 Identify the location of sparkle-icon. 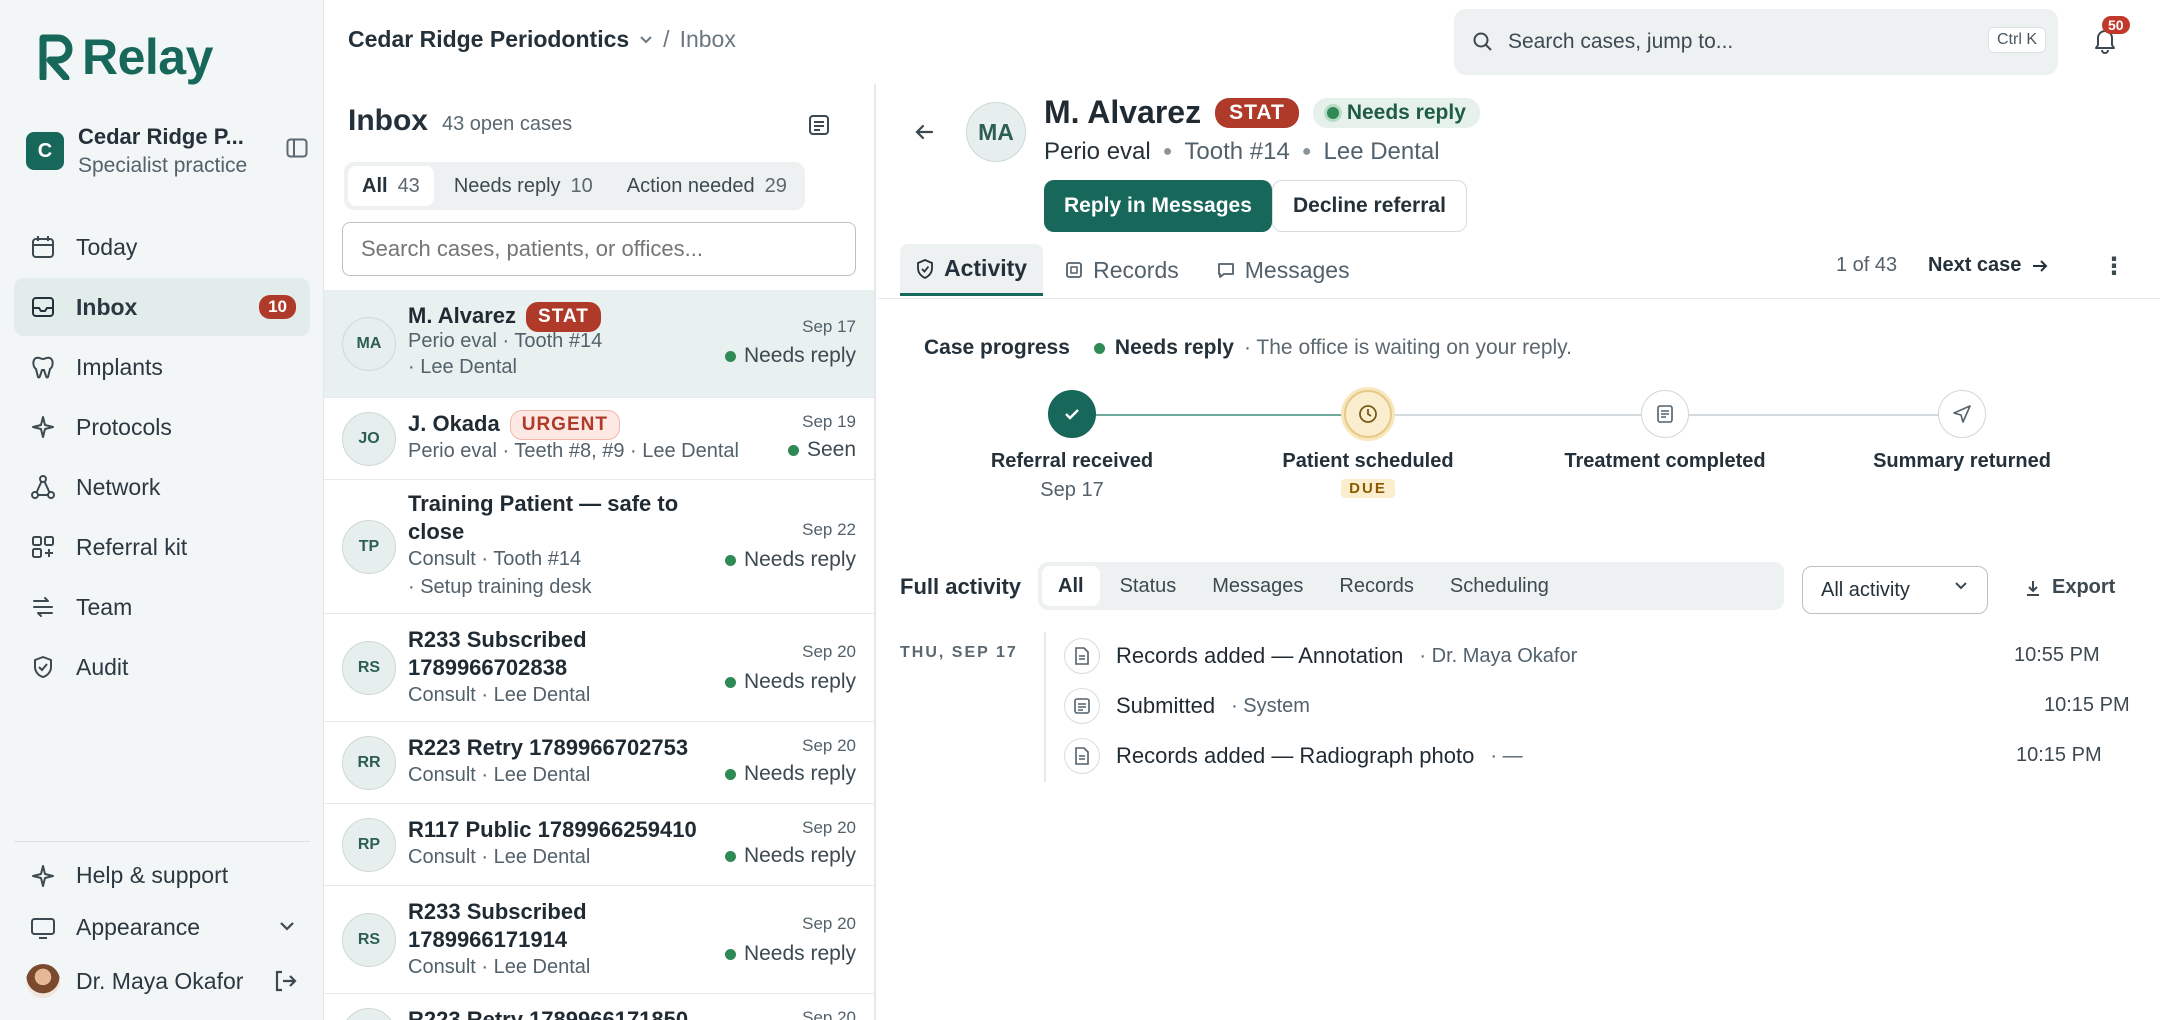
(43, 875).